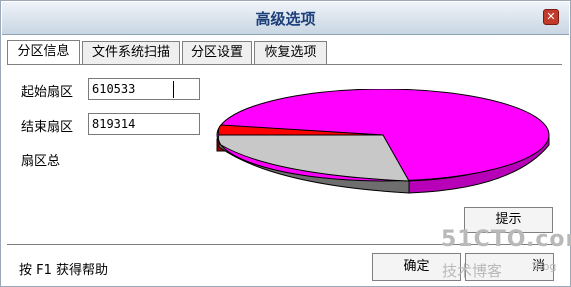 Image resolution: width=571 pixels, height=287 pixels. What do you see at coordinates (290, 52) in the screenshot?
I see `tab-recovery-options: 恢复选项` at bounding box center [290, 52].